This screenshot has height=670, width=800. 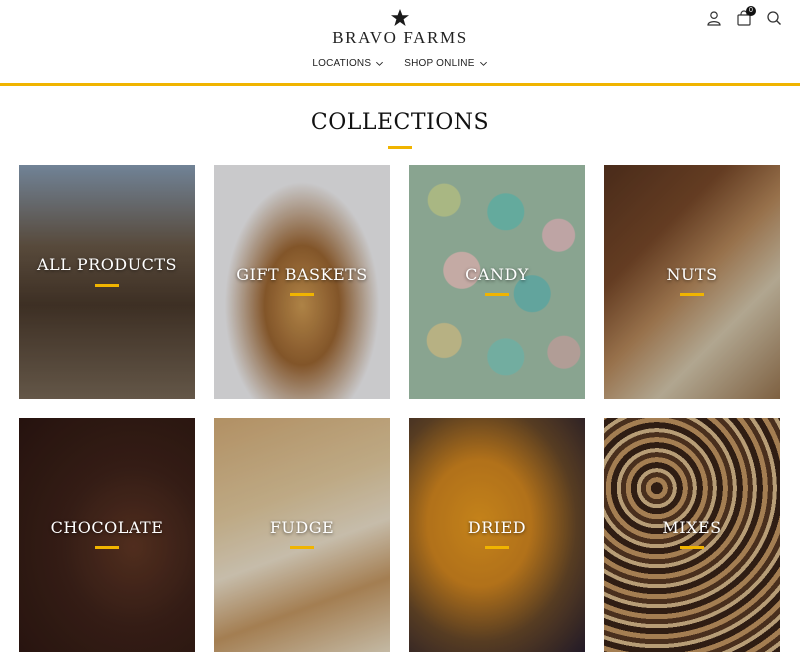 I want to click on nav-shop-online: SHOP ONLINE, so click(x=445, y=63).